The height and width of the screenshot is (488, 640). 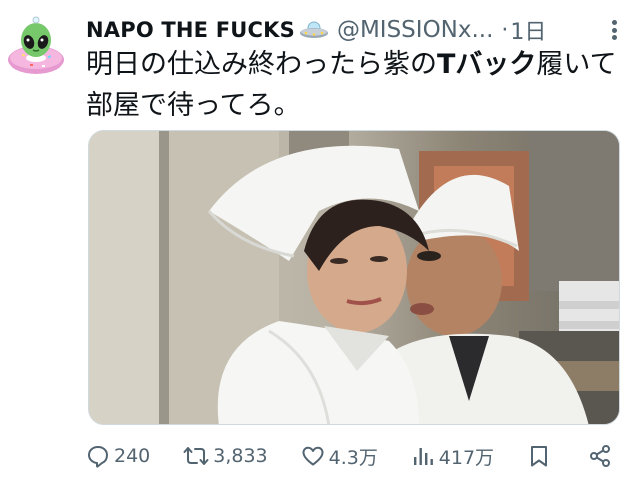 I want to click on heart-icon, so click(x=313, y=456).